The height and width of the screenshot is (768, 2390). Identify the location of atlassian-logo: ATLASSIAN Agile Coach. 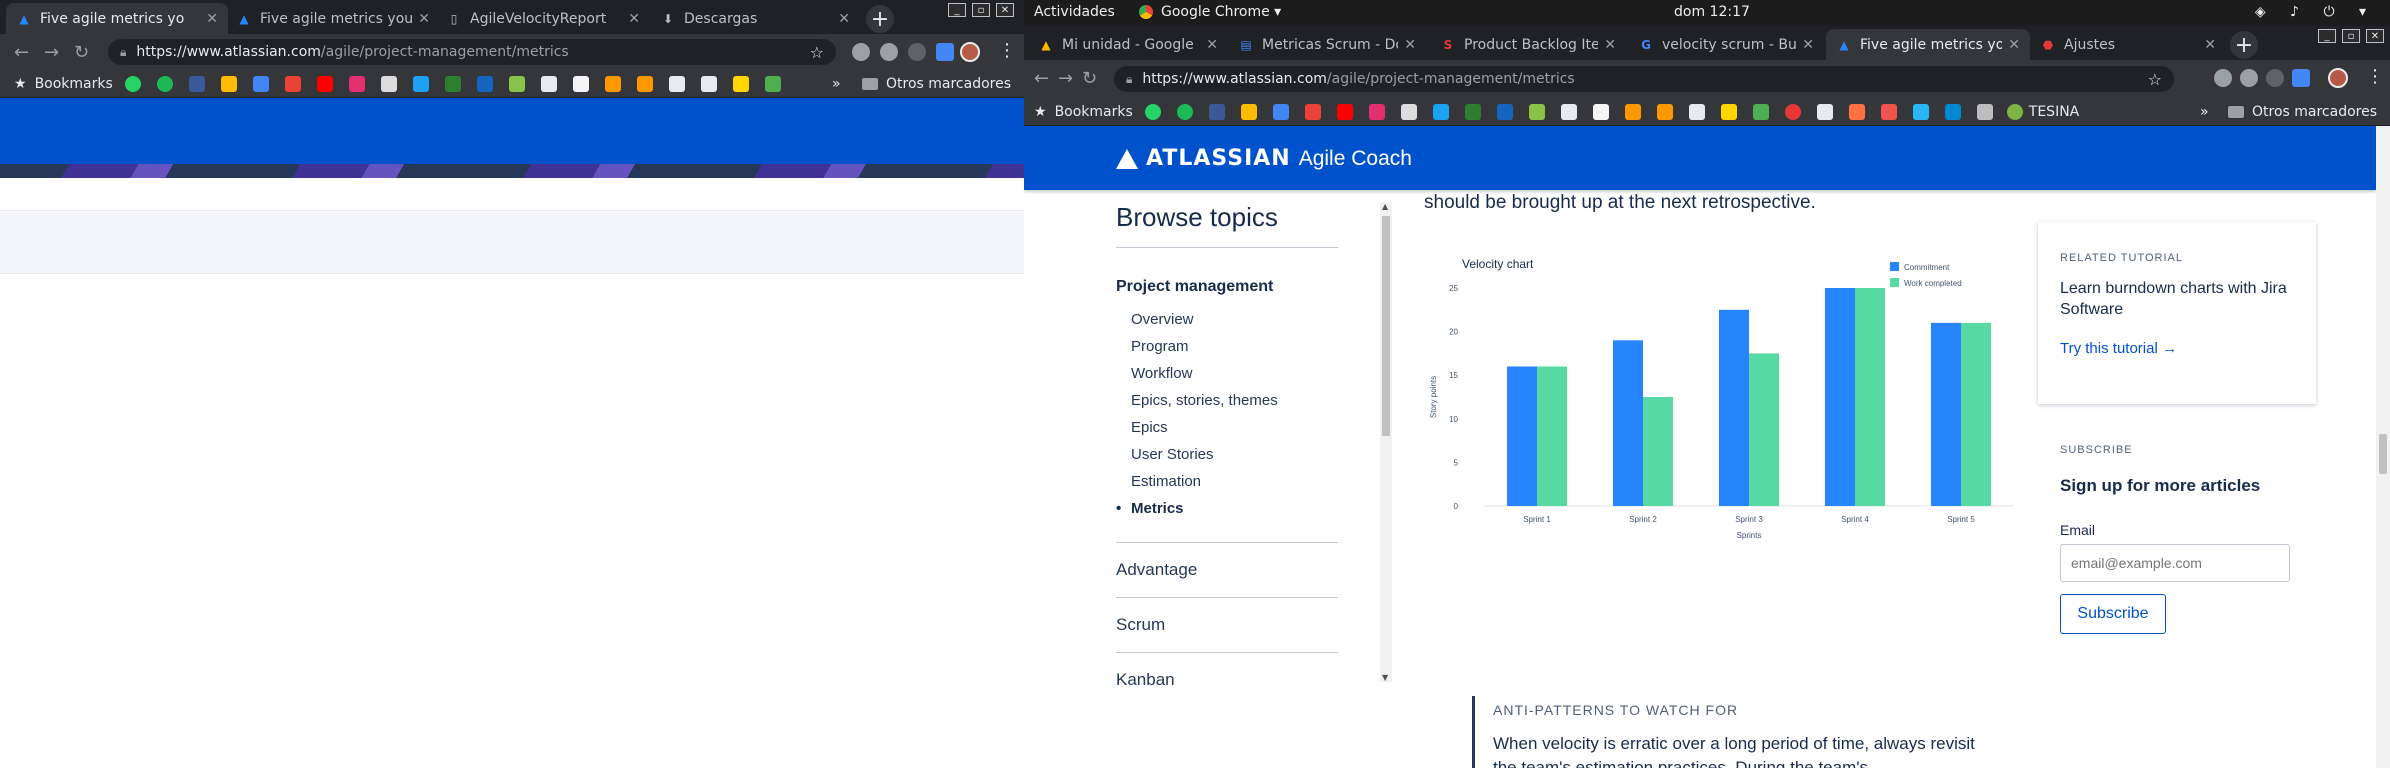
(1264, 158).